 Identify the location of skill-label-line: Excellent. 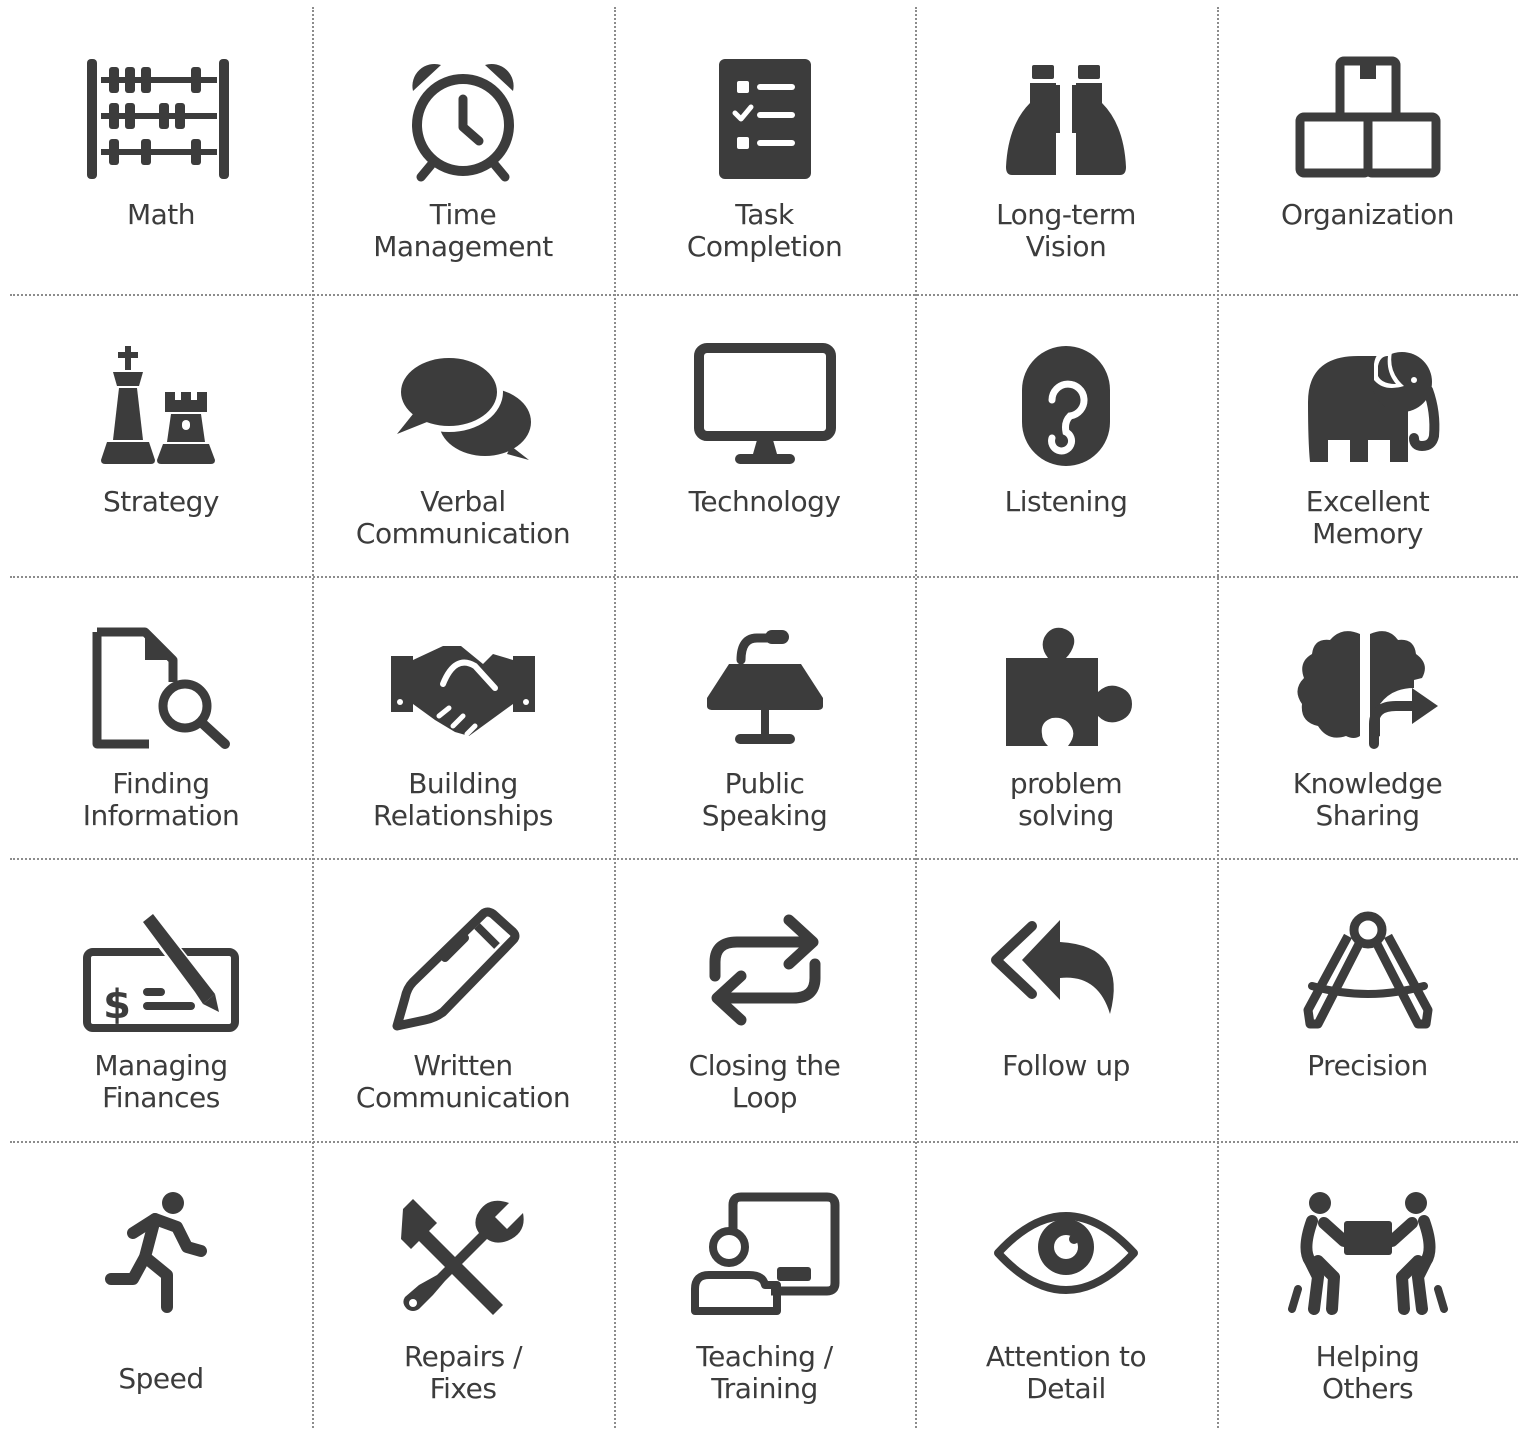
(1367, 501).